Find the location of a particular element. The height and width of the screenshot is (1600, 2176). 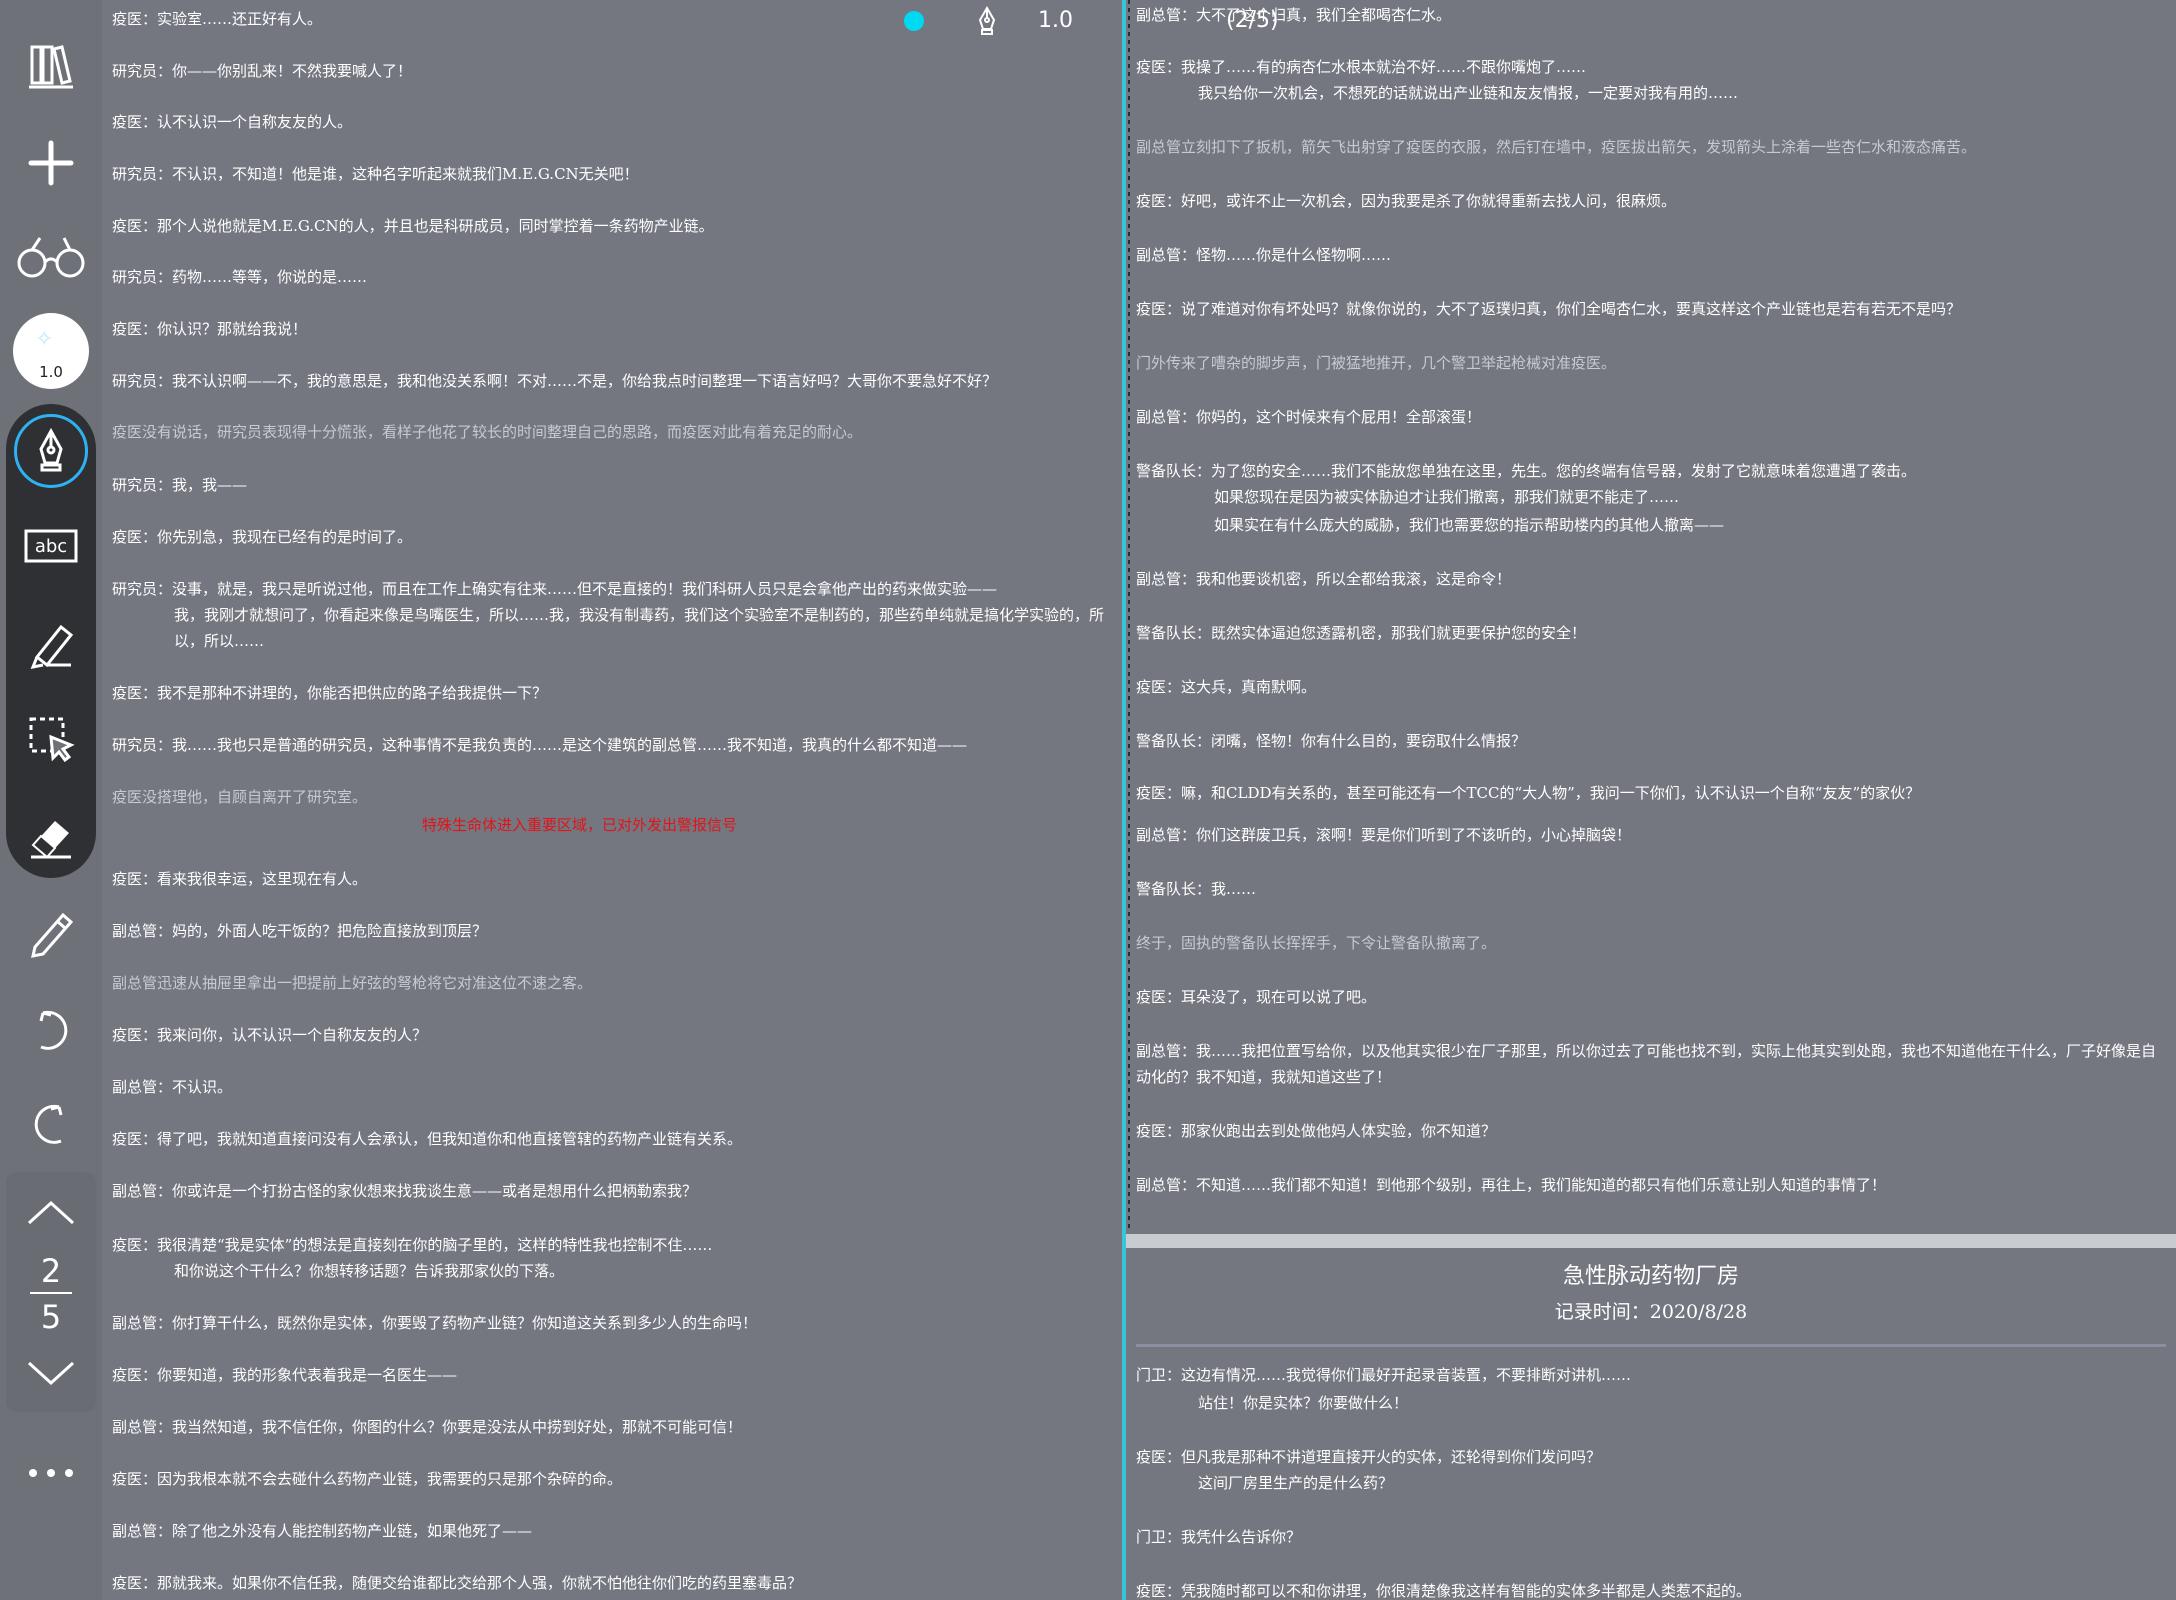

narration-line: 疫医没搭理他，自顾自离开了研究室。 is located at coordinates (240, 797).